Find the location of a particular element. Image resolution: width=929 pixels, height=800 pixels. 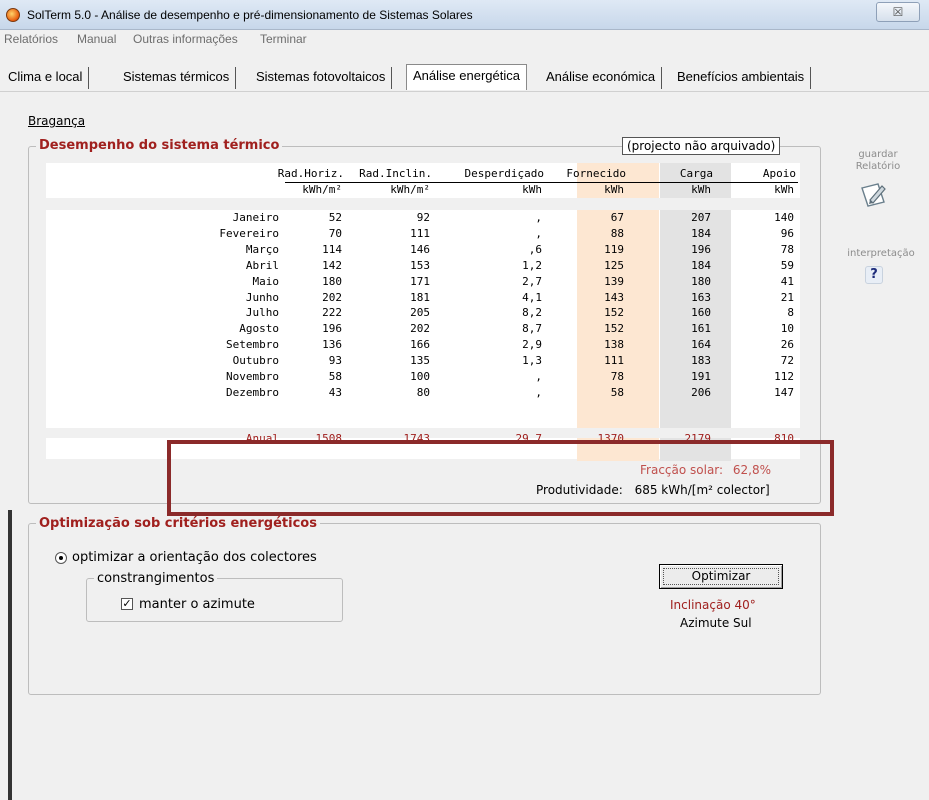

table-cell: 96 is located at coordinates (787, 233).